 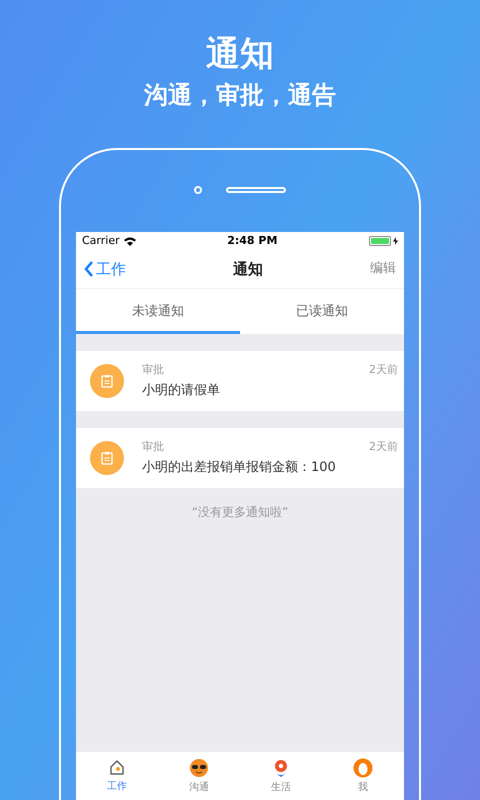 I want to click on bottom-tab: 沟通, so click(x=199, y=776).